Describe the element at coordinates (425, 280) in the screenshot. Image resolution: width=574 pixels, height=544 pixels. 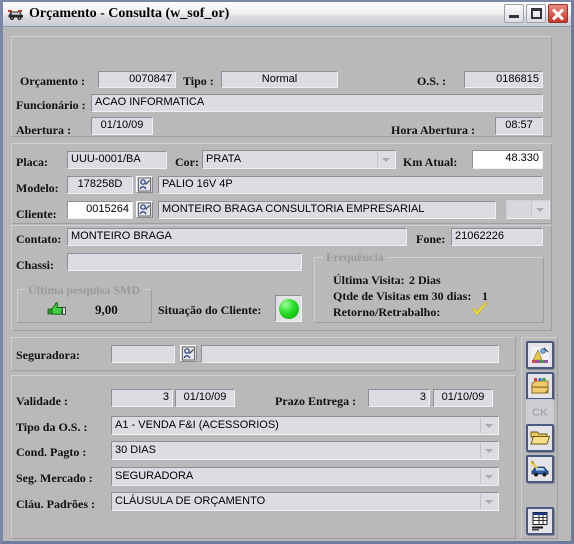
I see `ultima-visita-value: 2 Dias` at that location.